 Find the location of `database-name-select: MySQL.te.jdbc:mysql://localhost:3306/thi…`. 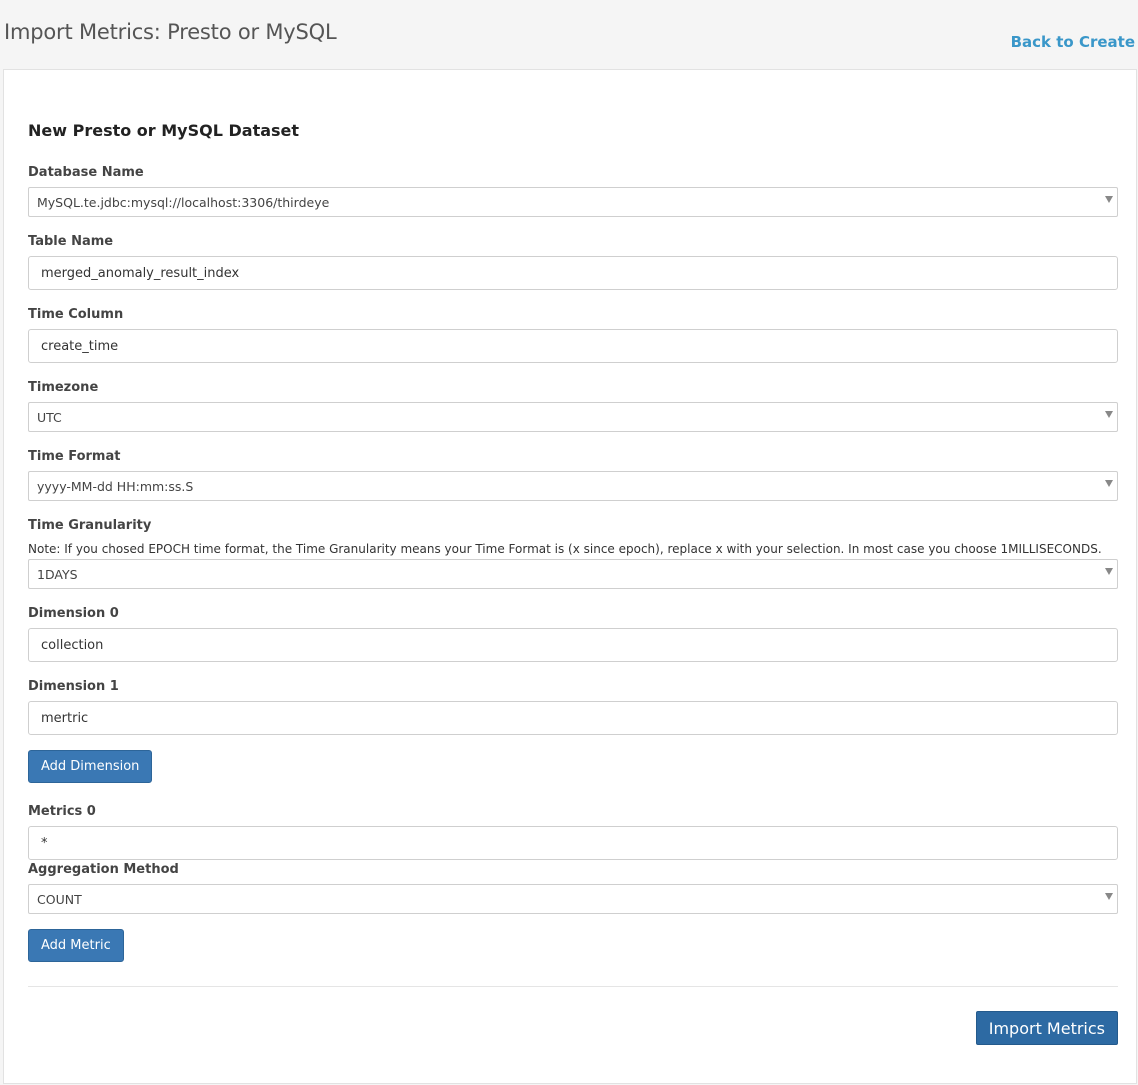

database-name-select: MySQL.te.jdbc:mysql://localhost:3306/thi… is located at coordinates (573, 202).